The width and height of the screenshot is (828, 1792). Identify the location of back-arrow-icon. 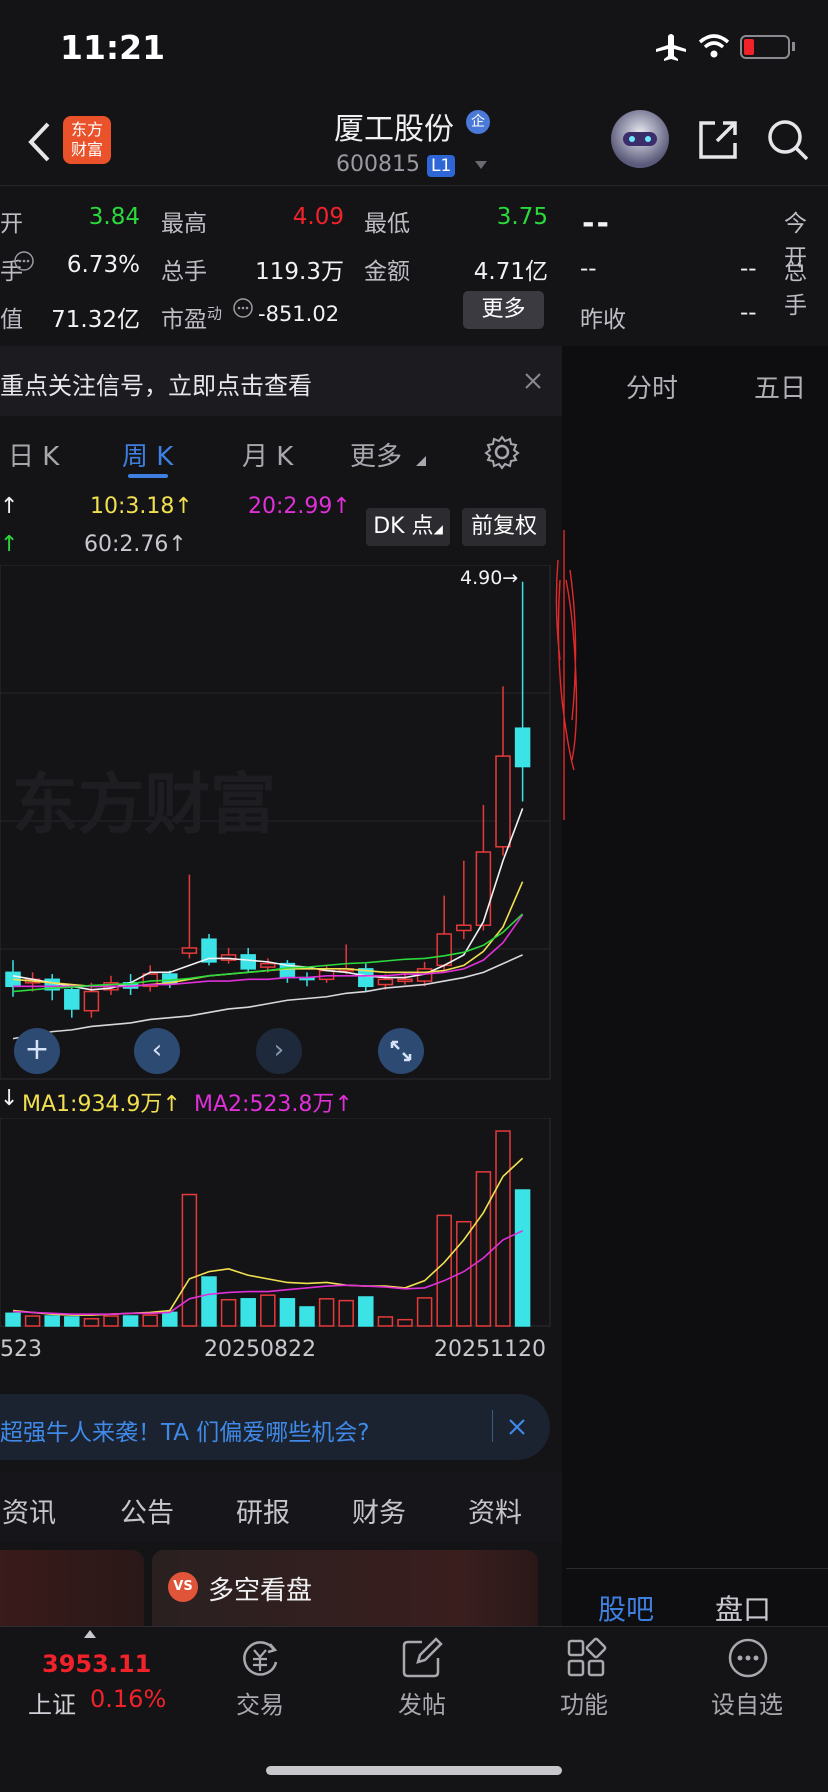
(39, 142).